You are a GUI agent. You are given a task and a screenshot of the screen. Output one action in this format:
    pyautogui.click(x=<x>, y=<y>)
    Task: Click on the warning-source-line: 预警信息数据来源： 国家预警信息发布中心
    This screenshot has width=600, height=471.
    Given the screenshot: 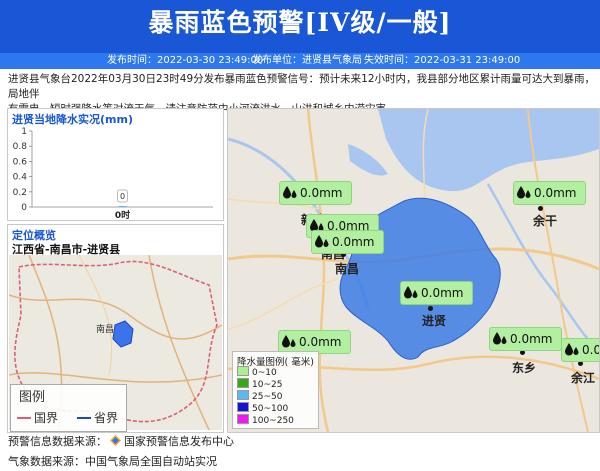 What is the action you would take?
    pyautogui.click(x=121, y=441)
    